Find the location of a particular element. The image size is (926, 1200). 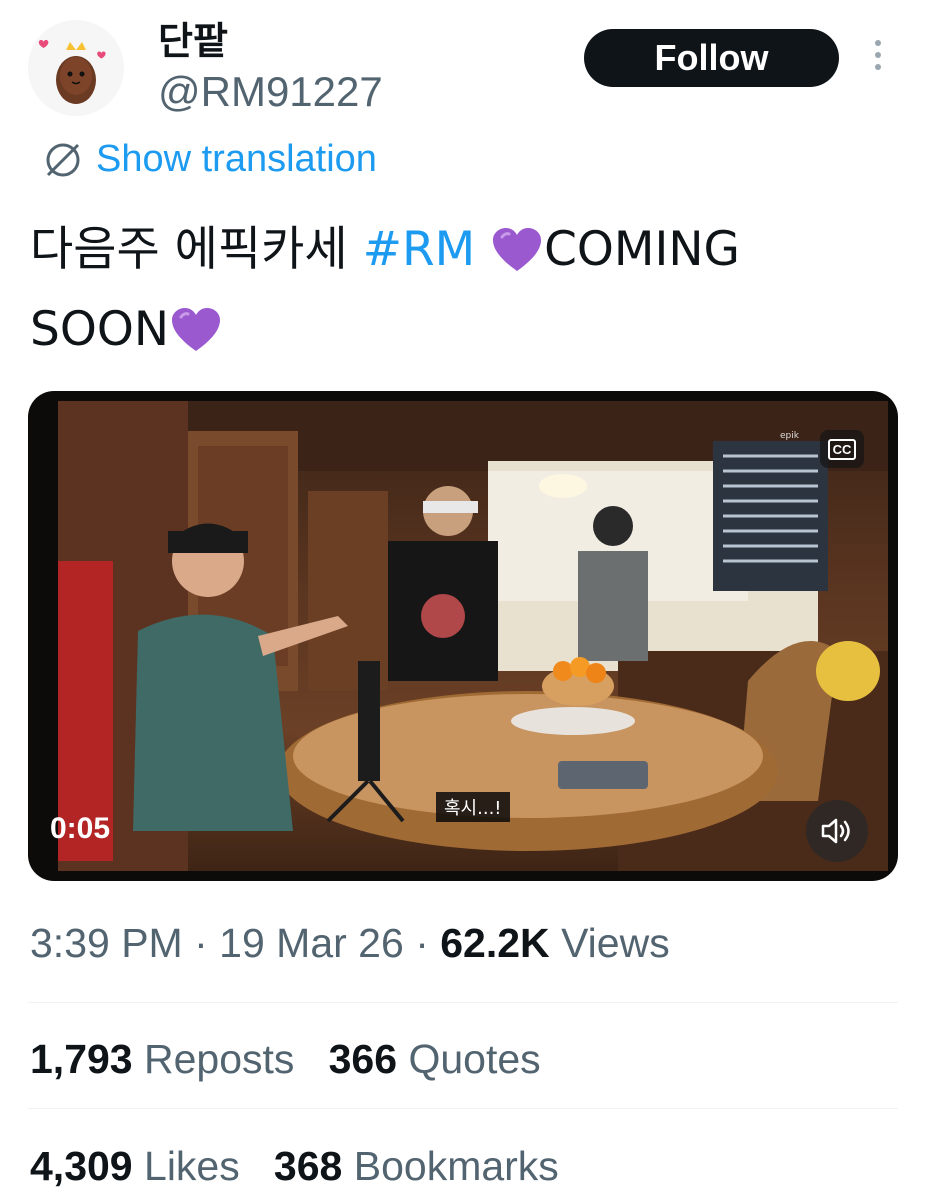

show-translation-label: Show translation is located at coordinates (236, 159).